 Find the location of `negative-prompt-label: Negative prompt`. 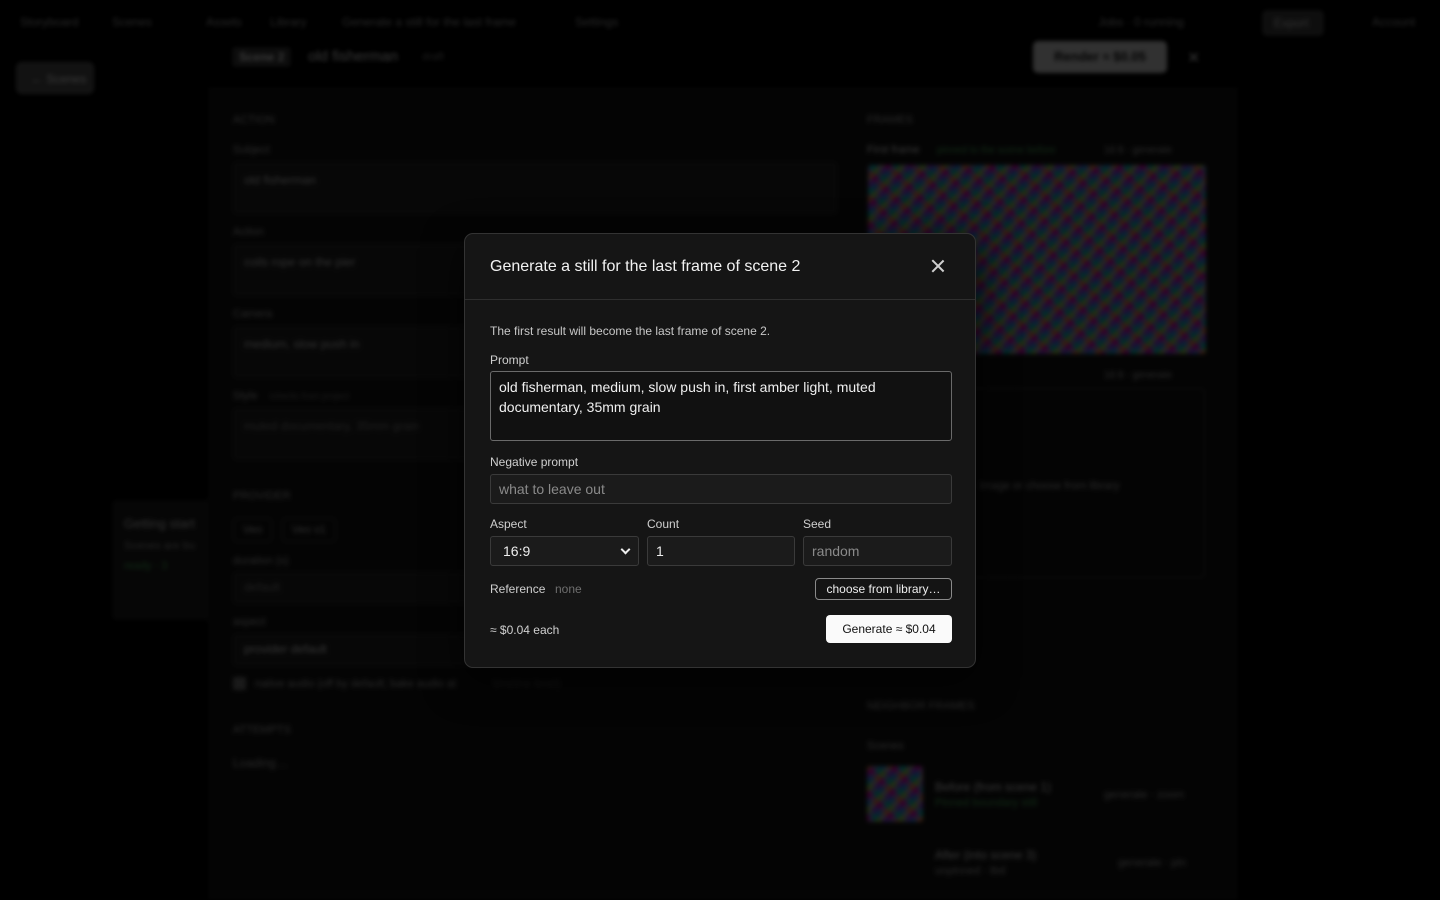

negative-prompt-label: Negative prompt is located at coordinates (534, 462).